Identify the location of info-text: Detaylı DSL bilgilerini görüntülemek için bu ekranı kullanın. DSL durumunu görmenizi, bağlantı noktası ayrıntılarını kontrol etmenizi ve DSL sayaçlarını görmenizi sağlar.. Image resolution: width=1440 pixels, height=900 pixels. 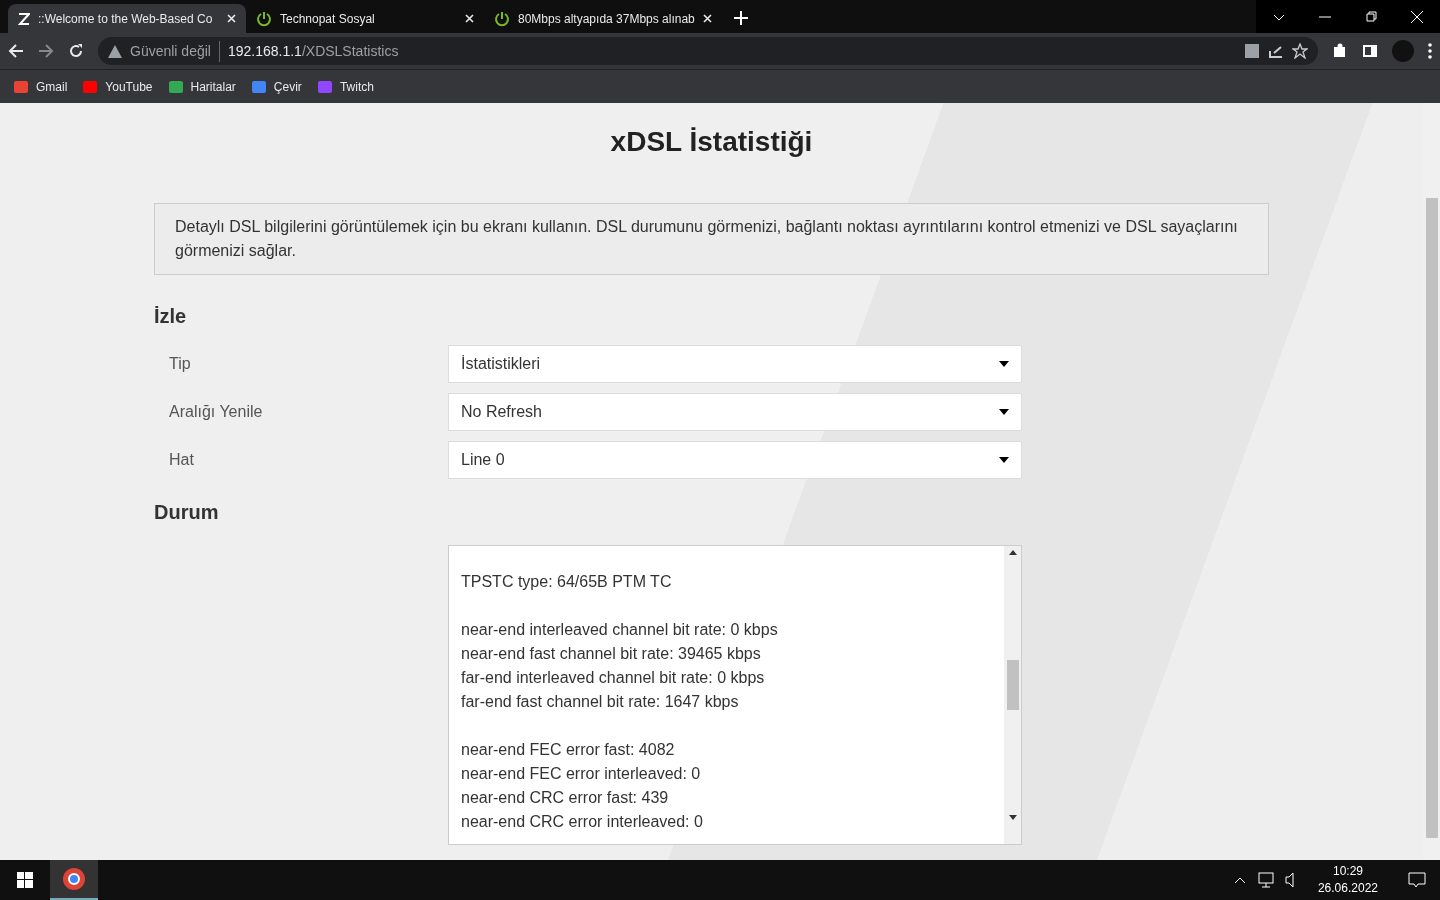
(711, 239).